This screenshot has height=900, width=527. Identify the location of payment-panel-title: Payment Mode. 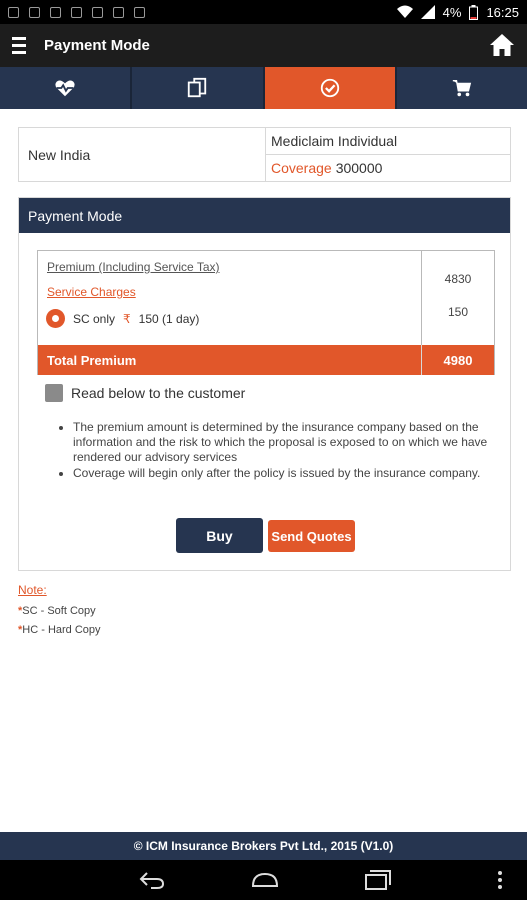
(264, 215).